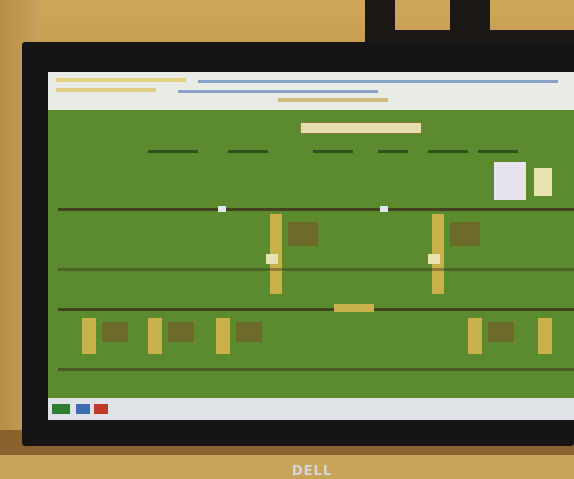  I want to click on app-toolbar, so click(311, 91).